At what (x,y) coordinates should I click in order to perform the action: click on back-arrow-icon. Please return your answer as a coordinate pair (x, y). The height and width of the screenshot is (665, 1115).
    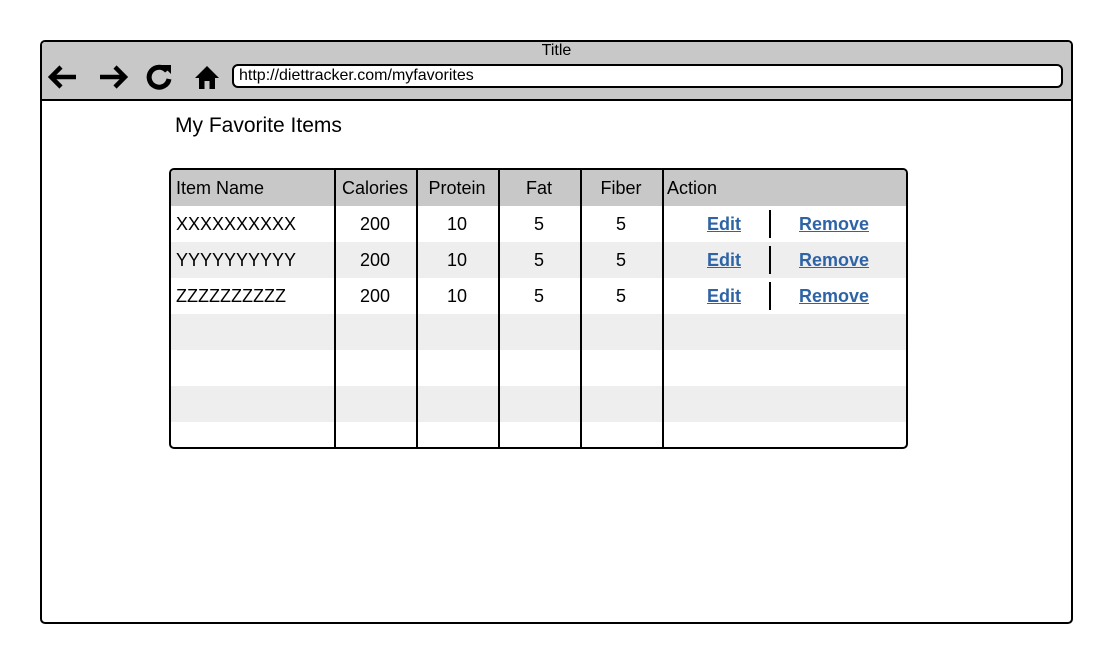
    Looking at the image, I should click on (63, 77).